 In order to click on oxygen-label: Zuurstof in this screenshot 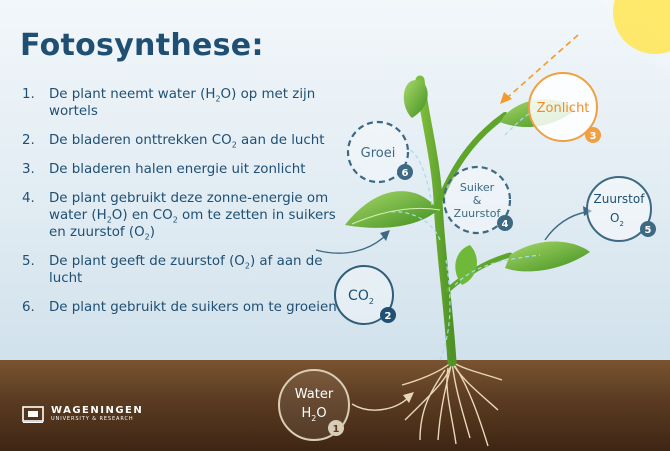, I will do `click(620, 199)`.